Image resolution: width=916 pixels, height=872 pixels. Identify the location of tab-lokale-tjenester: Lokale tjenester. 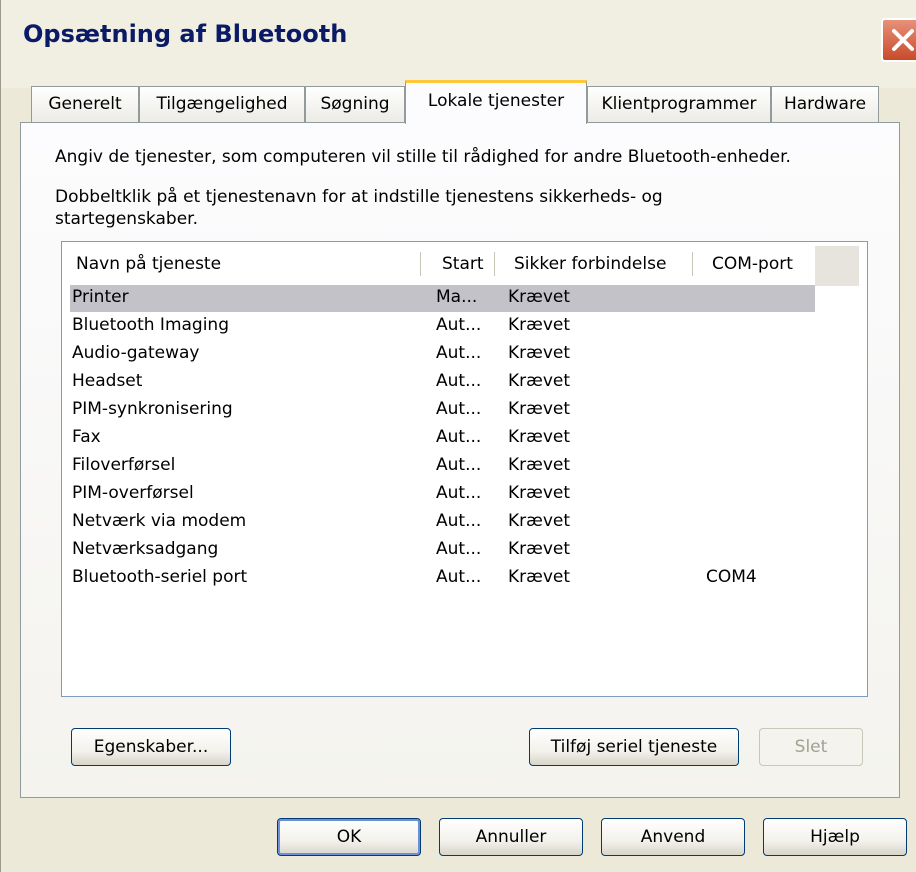
(496, 102).